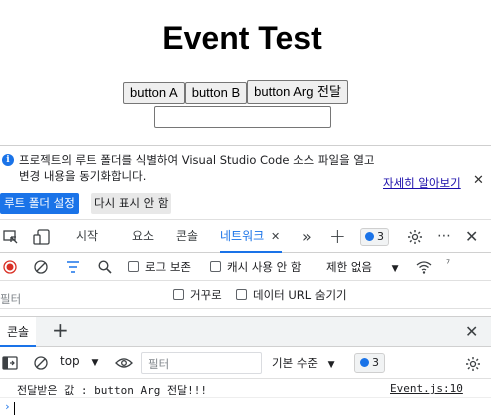 This screenshot has height=420, width=491. I want to click on devtools-tabbar: 시작 요소 콘솔 네트워크 ✕ » + 3 ⋯ ✕, so click(245, 236).